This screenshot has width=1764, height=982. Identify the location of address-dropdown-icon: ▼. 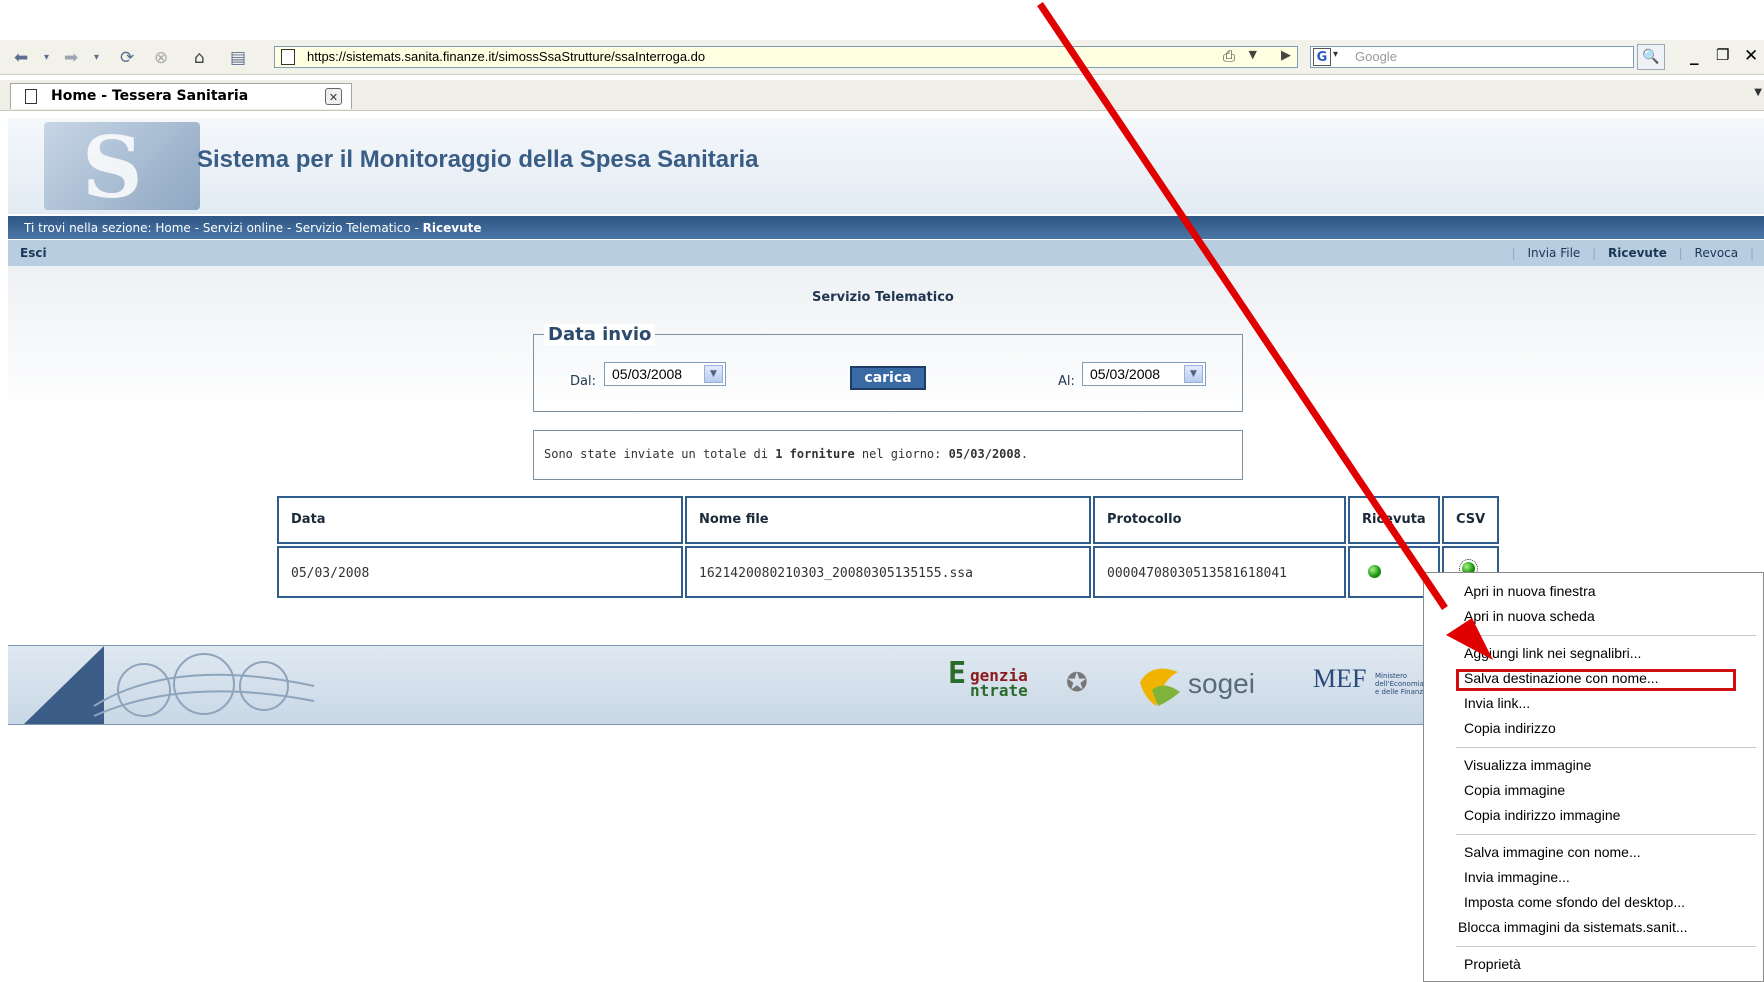
(1253, 54).